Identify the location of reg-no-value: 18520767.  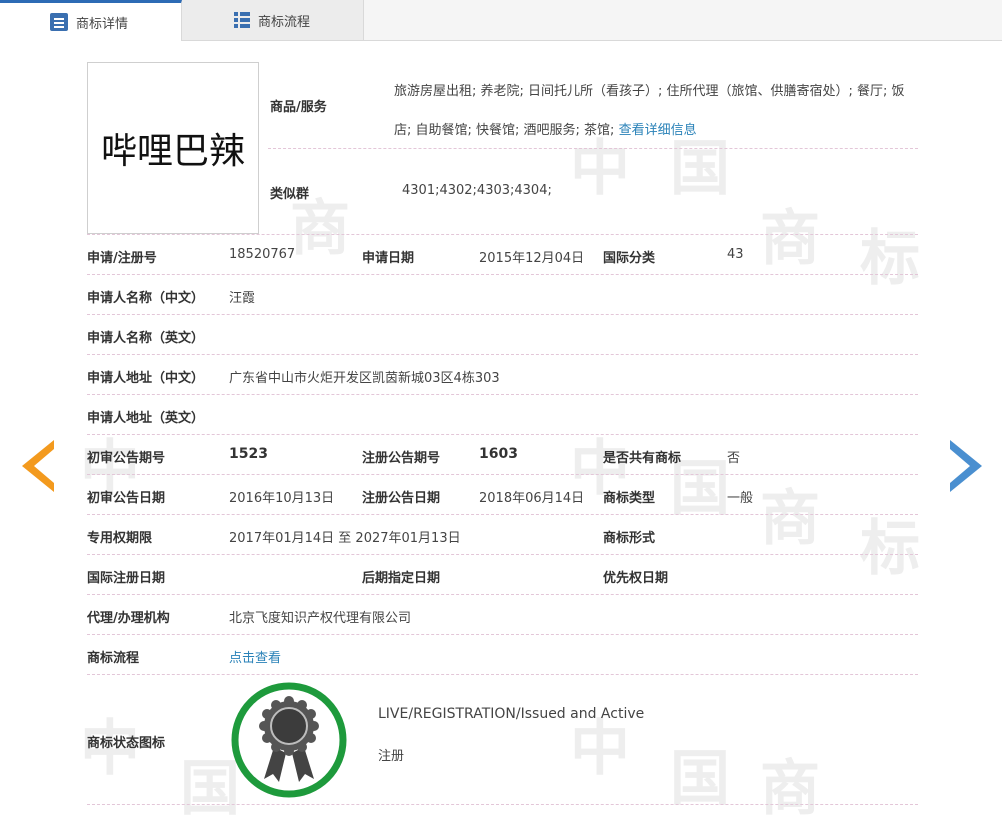
(262, 254).